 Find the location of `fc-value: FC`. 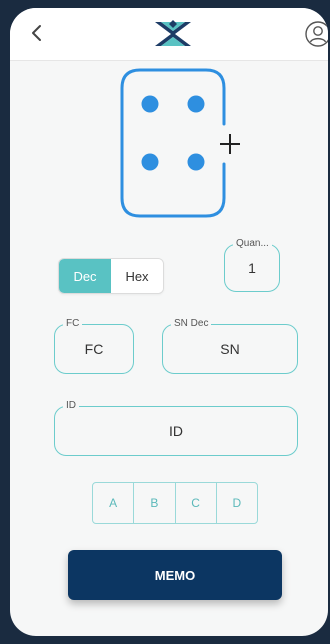

fc-value: FC is located at coordinates (94, 349).